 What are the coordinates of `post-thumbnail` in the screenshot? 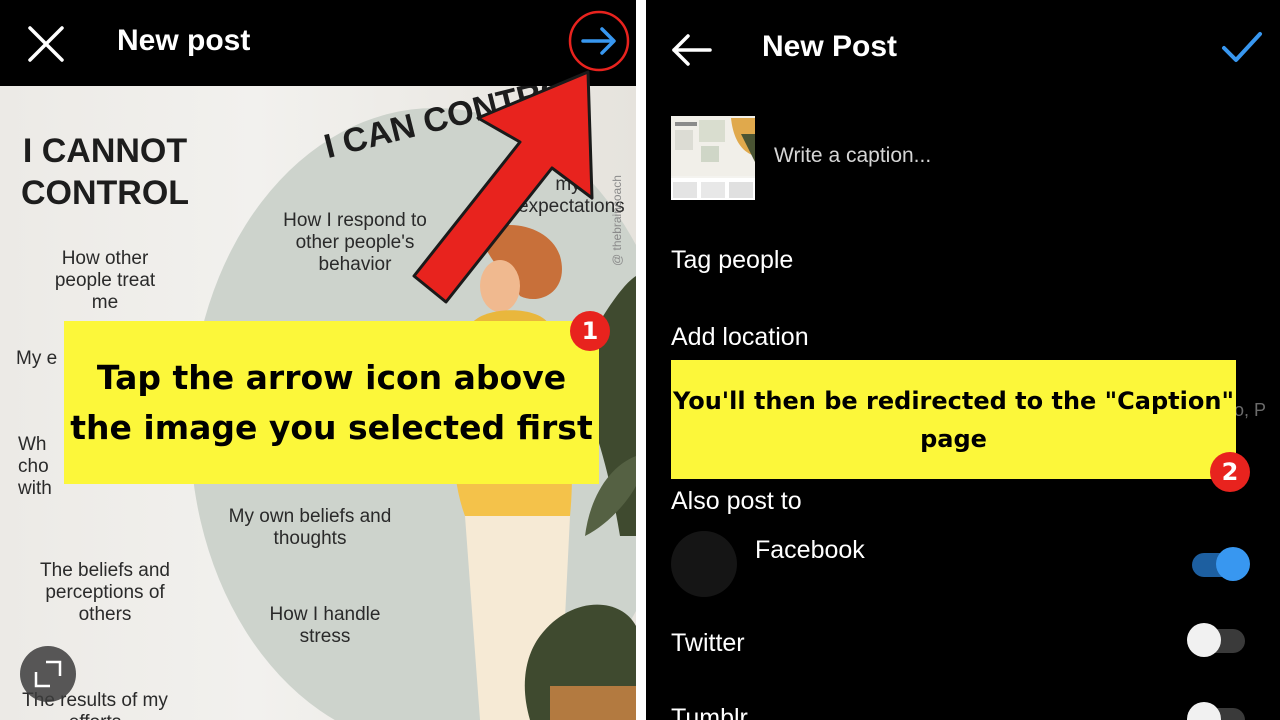 It's located at (713, 158).